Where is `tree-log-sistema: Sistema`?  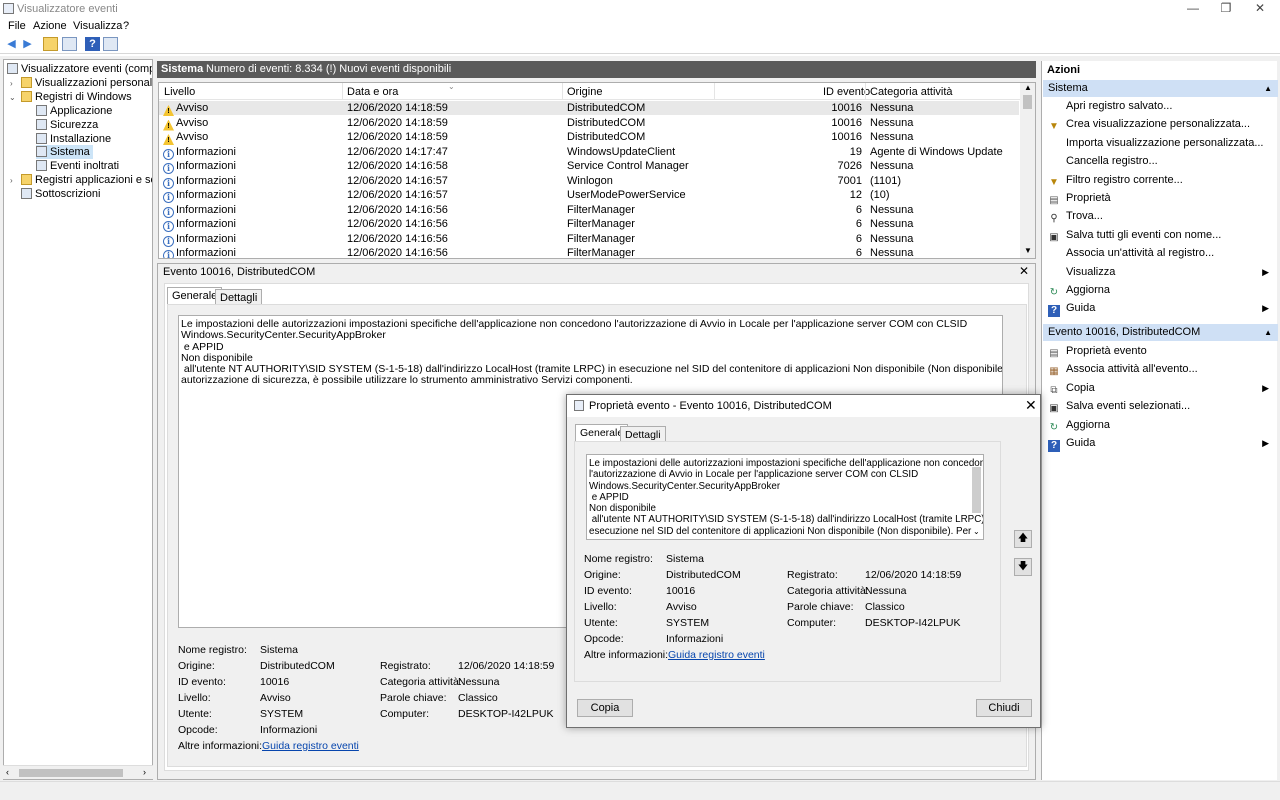 tree-log-sistema: Sistema is located at coordinates (64, 152).